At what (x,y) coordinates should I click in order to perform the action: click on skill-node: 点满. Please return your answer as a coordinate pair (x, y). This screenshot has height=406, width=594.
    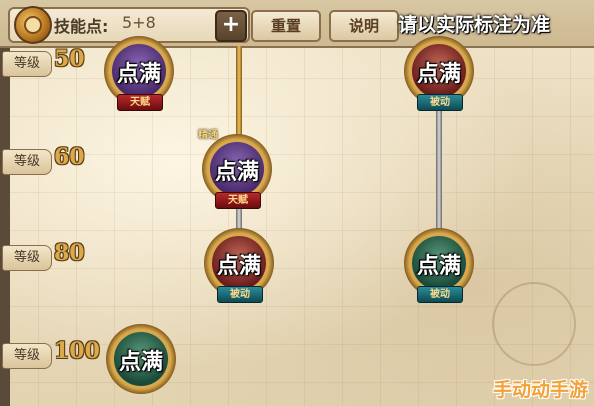
    Looking at the image, I should click on (143, 361).